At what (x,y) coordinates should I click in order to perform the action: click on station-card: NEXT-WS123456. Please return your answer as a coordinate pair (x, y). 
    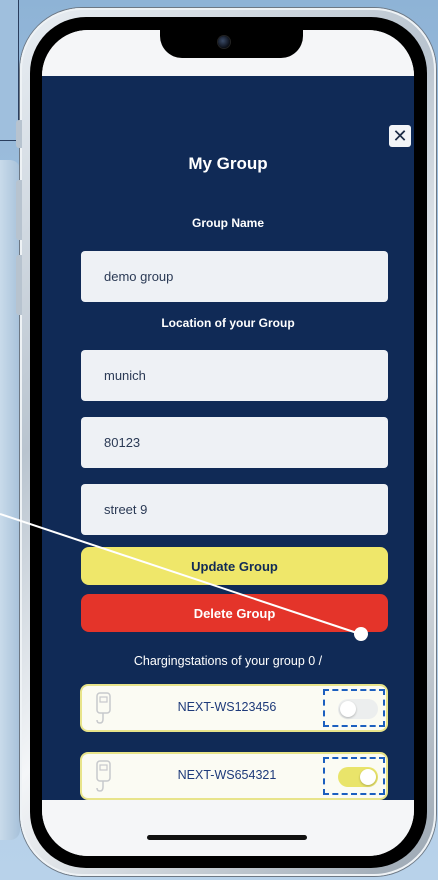
    Looking at the image, I should click on (234, 708).